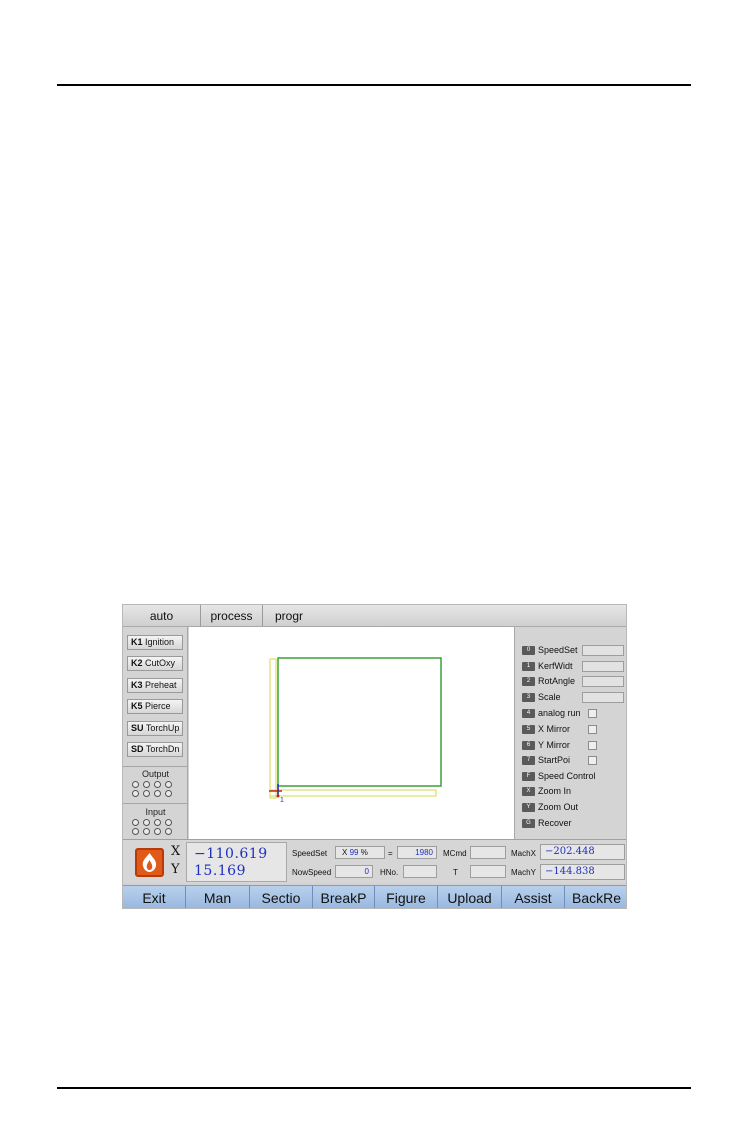 The width and height of the screenshot is (748, 1145). What do you see at coordinates (137, 642) in the screenshot?
I see `key-code: K1` at bounding box center [137, 642].